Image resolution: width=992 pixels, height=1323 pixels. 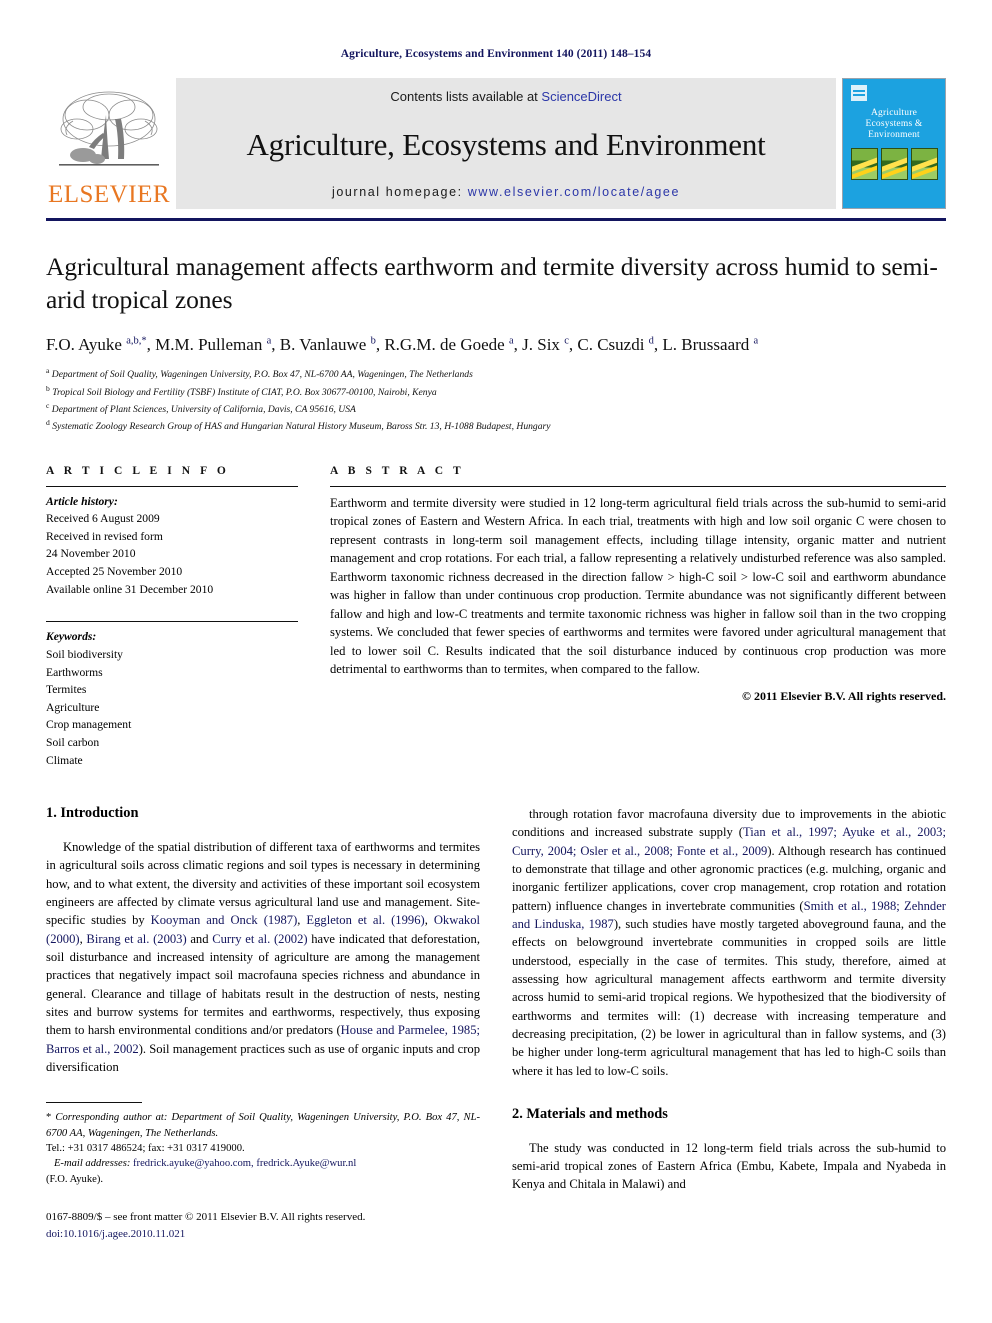 I want to click on footnote-divider, so click(x=94, y=1103).